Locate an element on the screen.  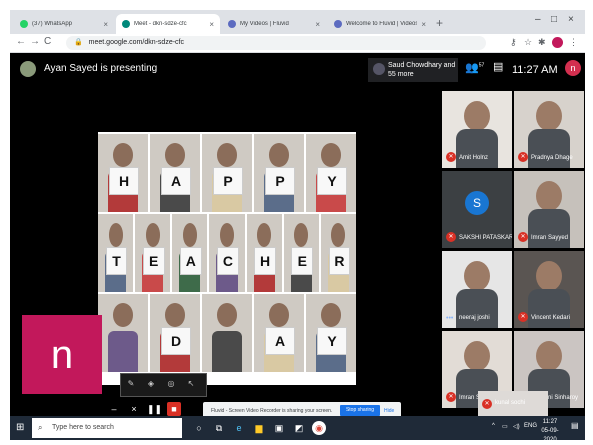
slide-cell: D is located at coordinates (175, 333).